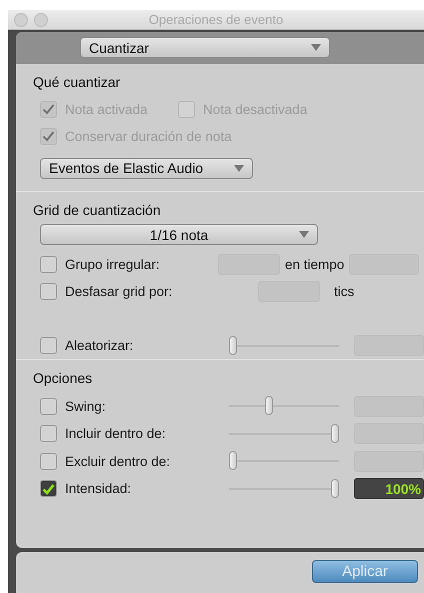 The image size is (424, 593). What do you see at coordinates (113, 264) in the screenshot?
I see `checkbox-label: Grupo irregular:` at bounding box center [113, 264].